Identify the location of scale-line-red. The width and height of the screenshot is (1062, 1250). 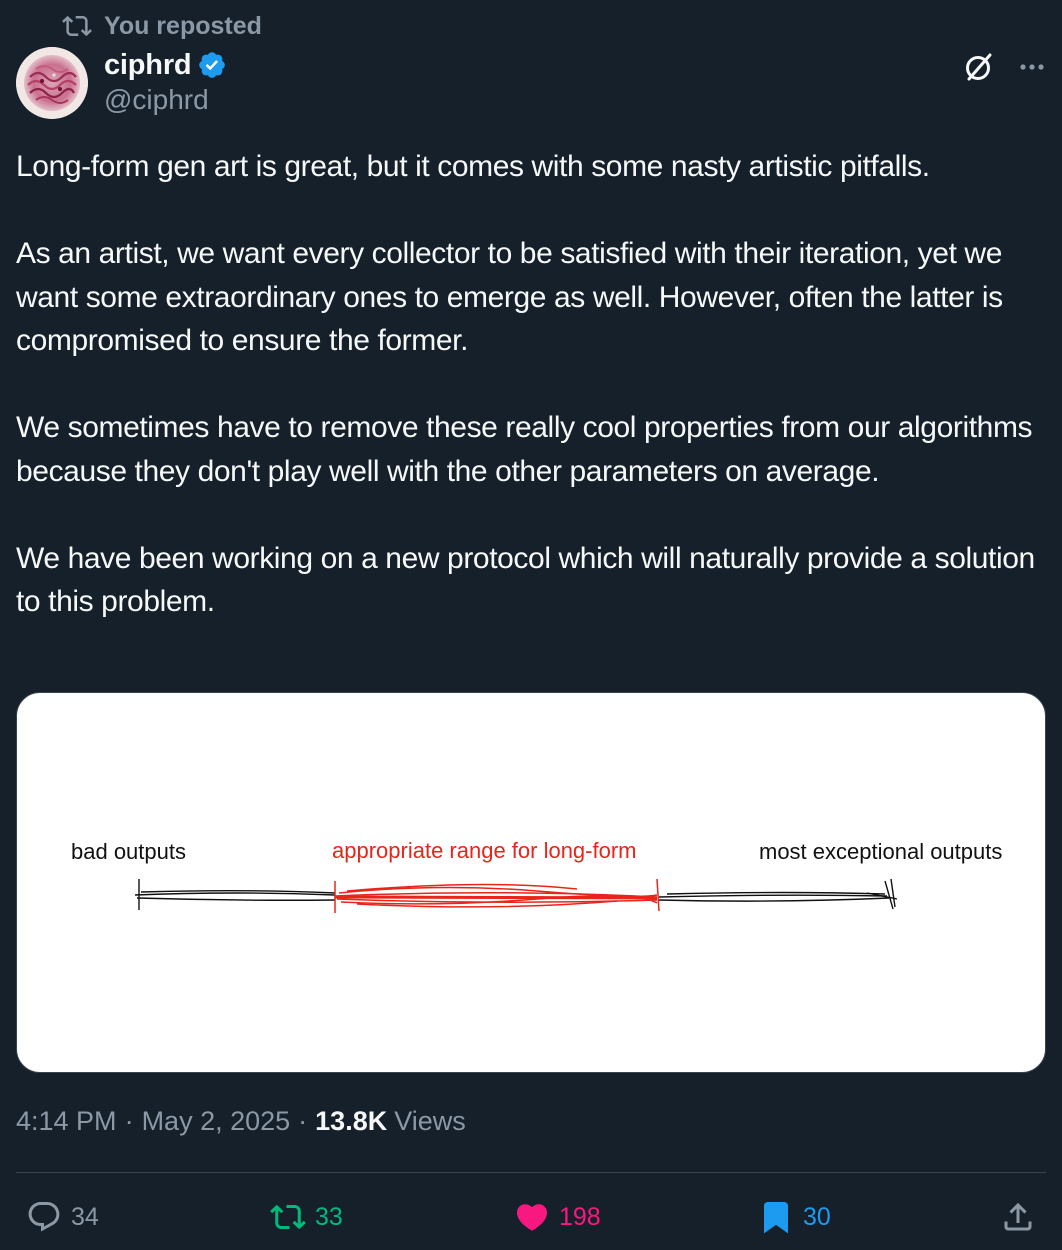
(497, 895).